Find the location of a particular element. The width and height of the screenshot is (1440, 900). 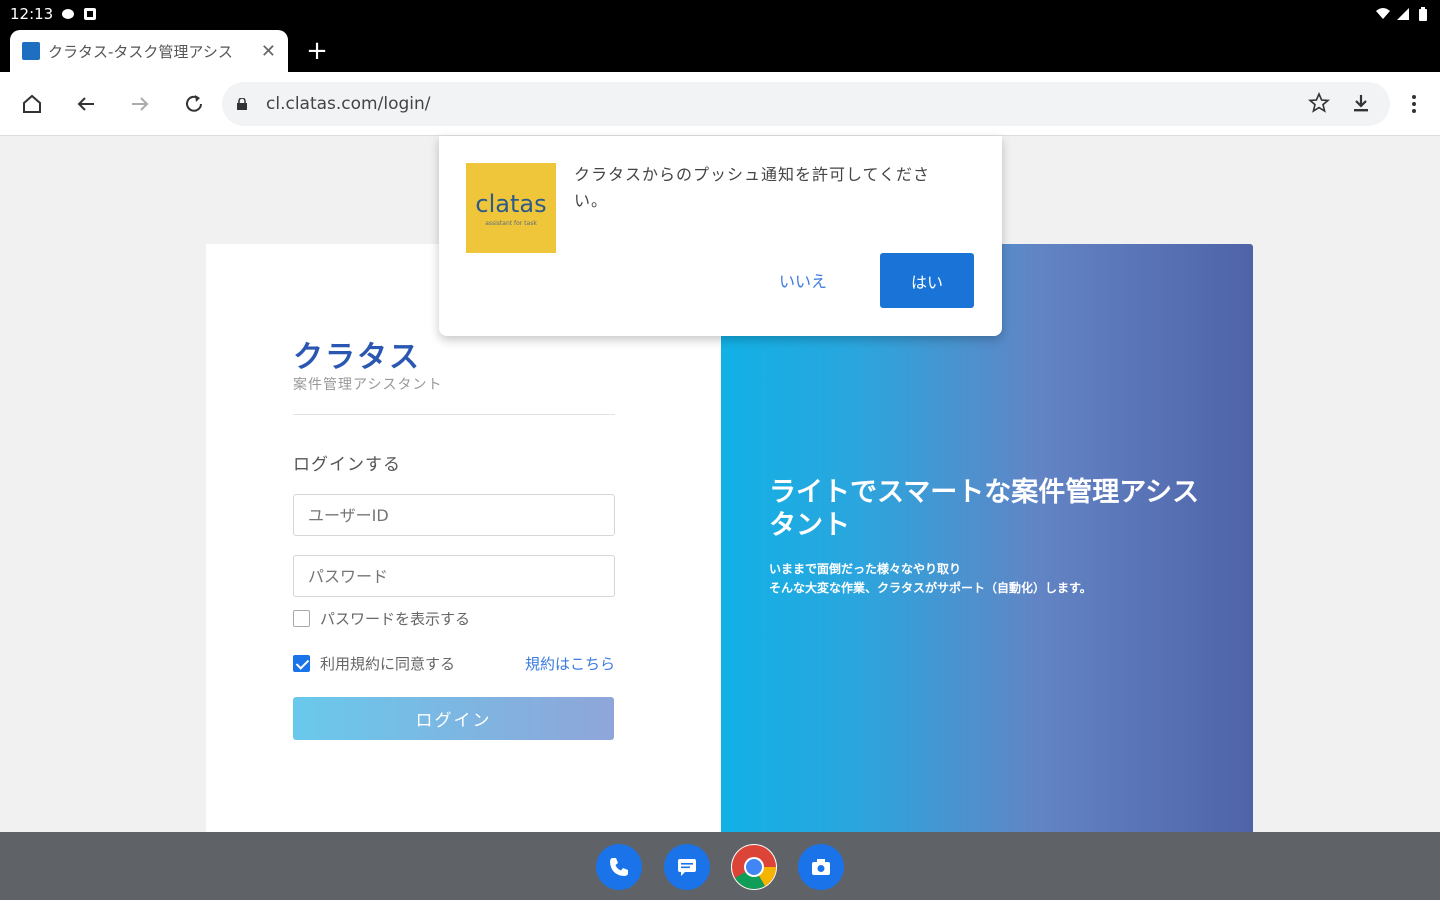

more-menu-button is located at coordinates (1414, 104).